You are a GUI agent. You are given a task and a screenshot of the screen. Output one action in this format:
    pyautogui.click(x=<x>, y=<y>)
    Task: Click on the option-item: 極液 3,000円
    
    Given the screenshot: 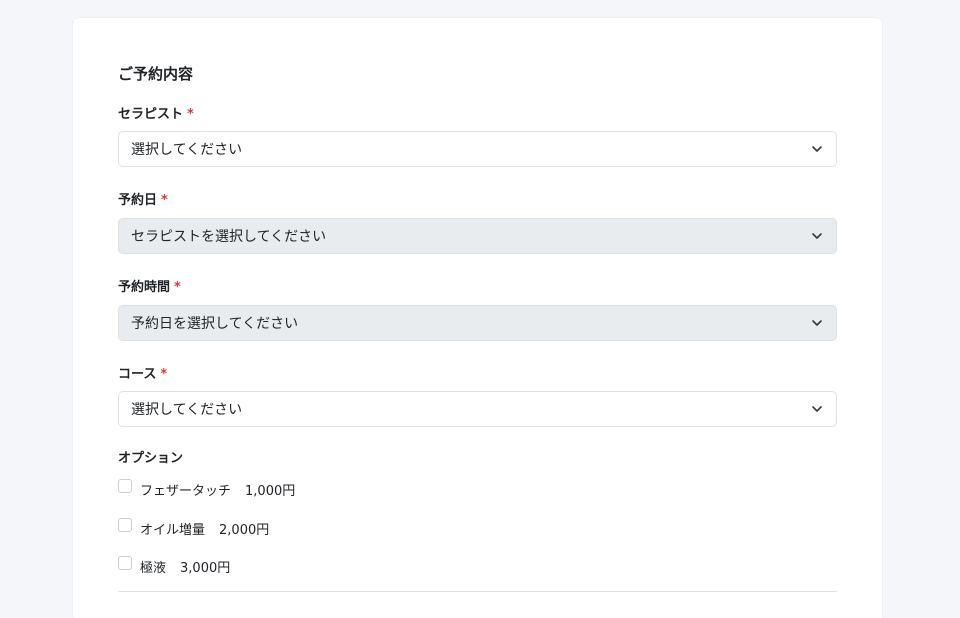 What is the action you would take?
    pyautogui.click(x=174, y=565)
    